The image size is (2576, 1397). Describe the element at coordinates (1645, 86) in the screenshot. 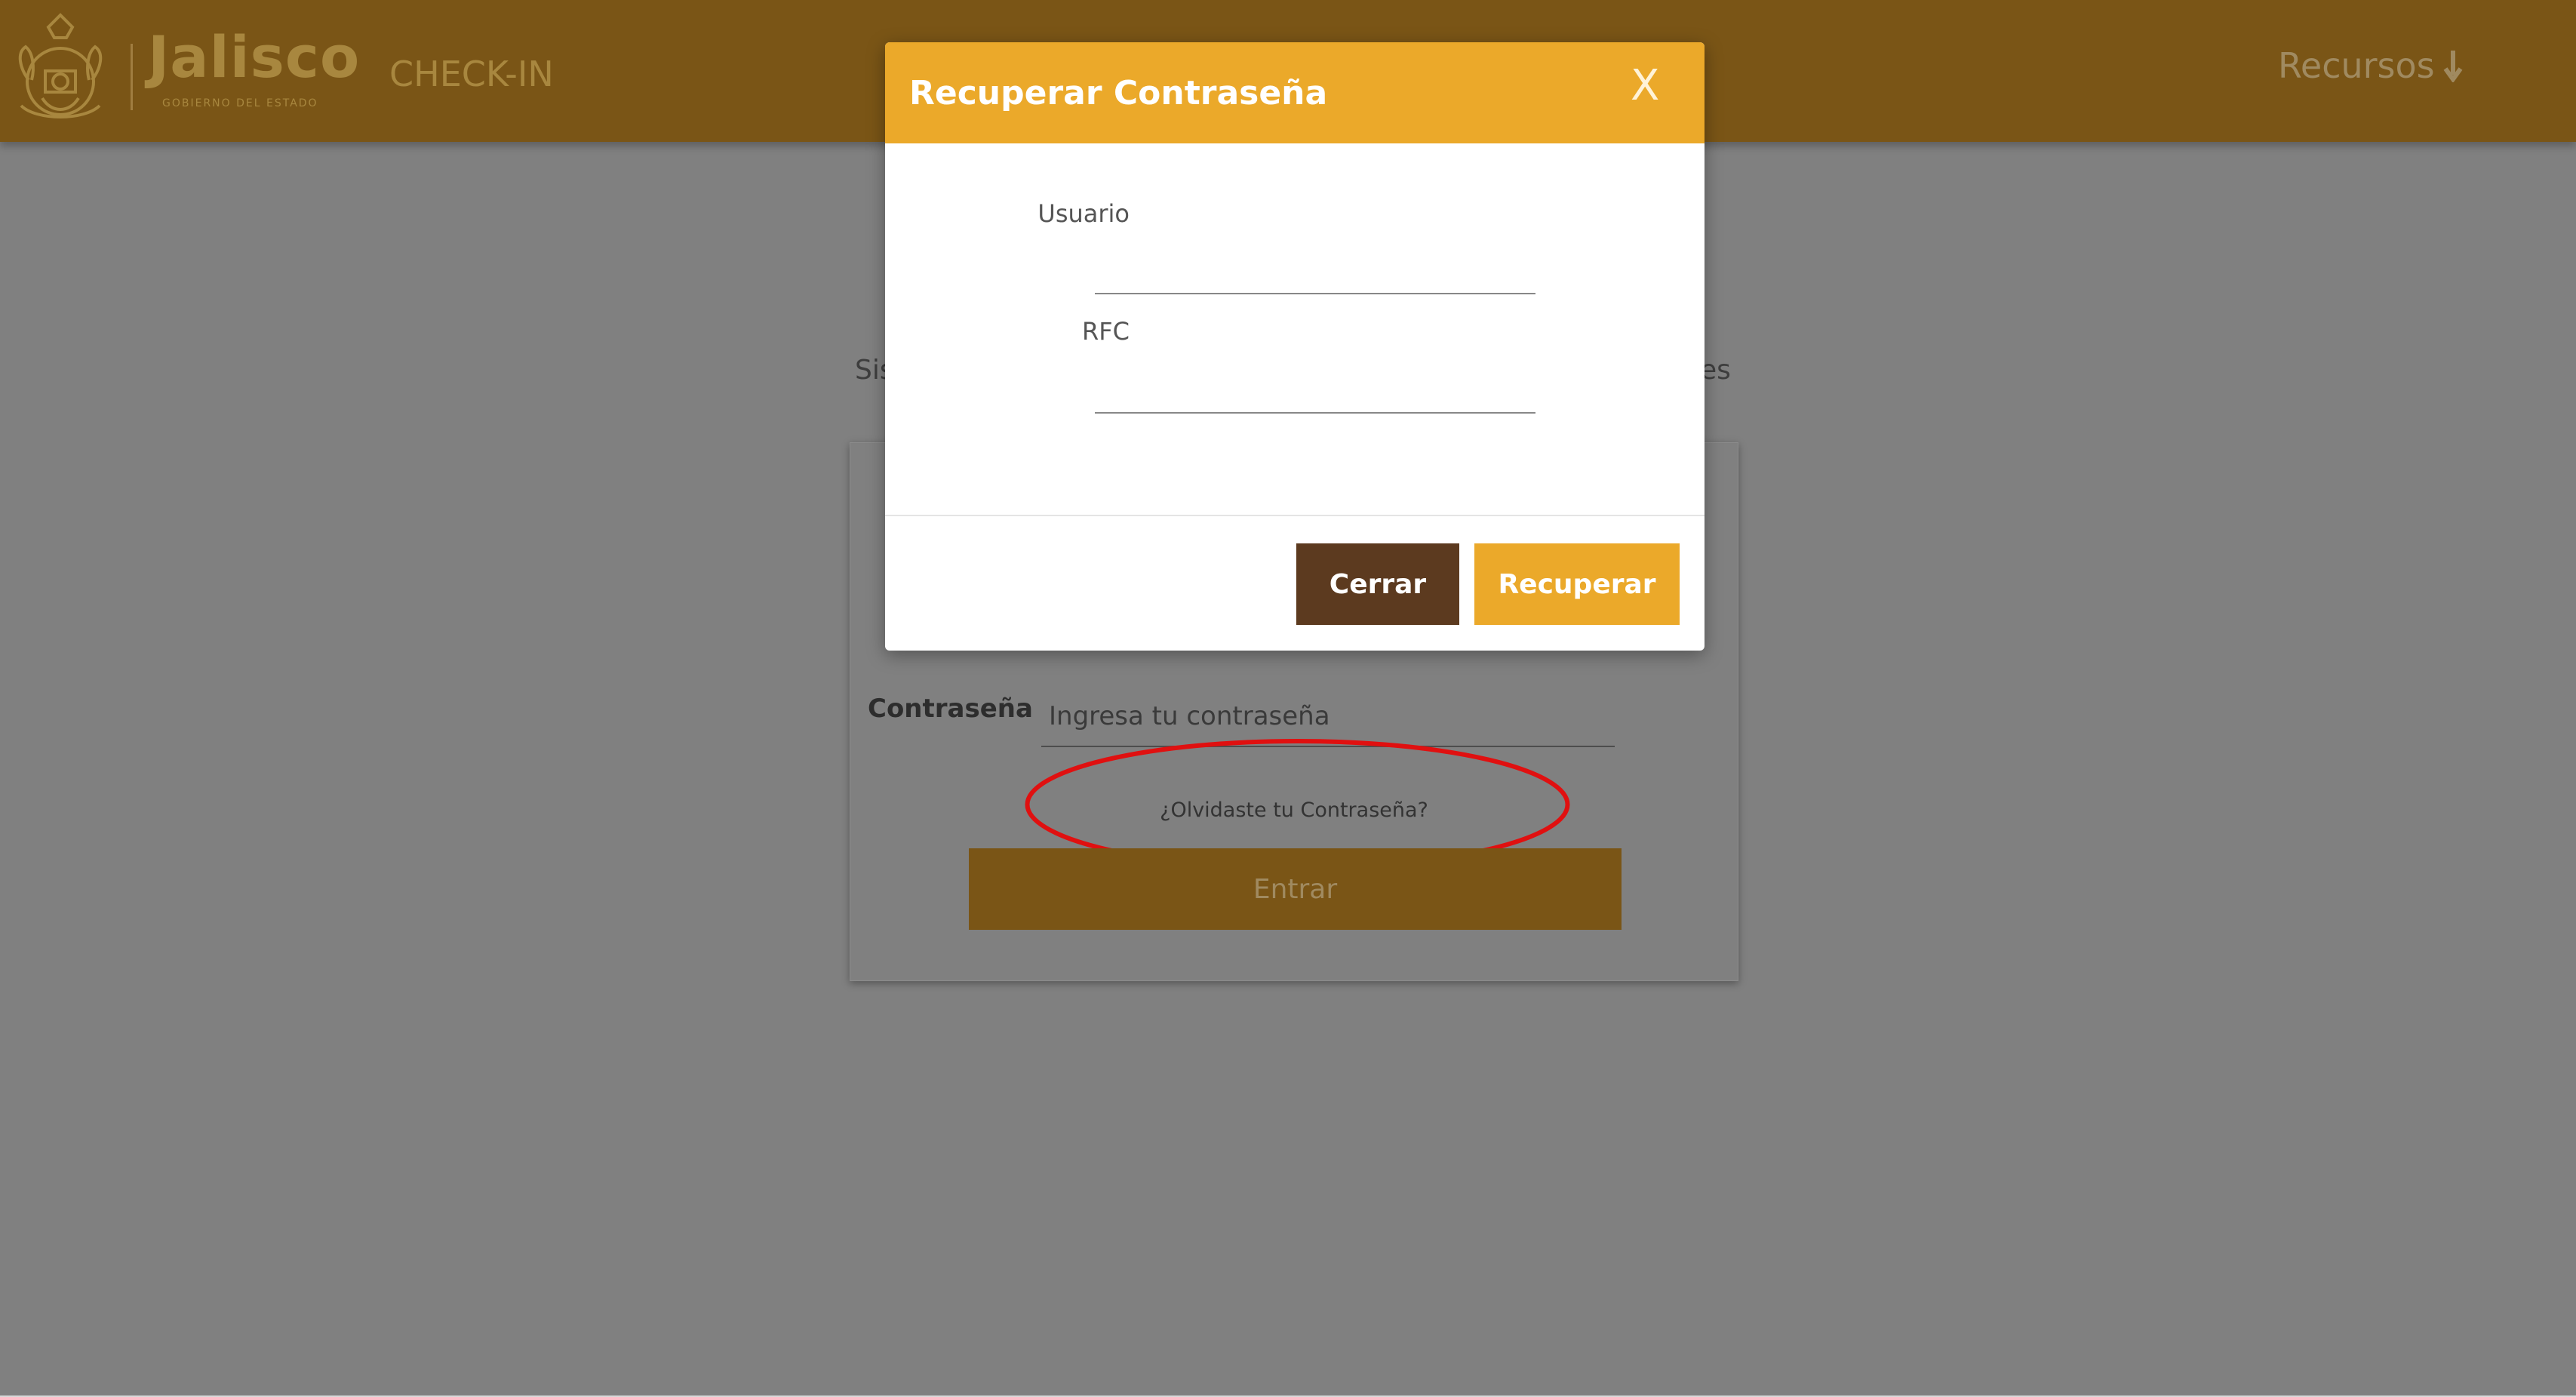

I see `modal-close-button: X` at that location.